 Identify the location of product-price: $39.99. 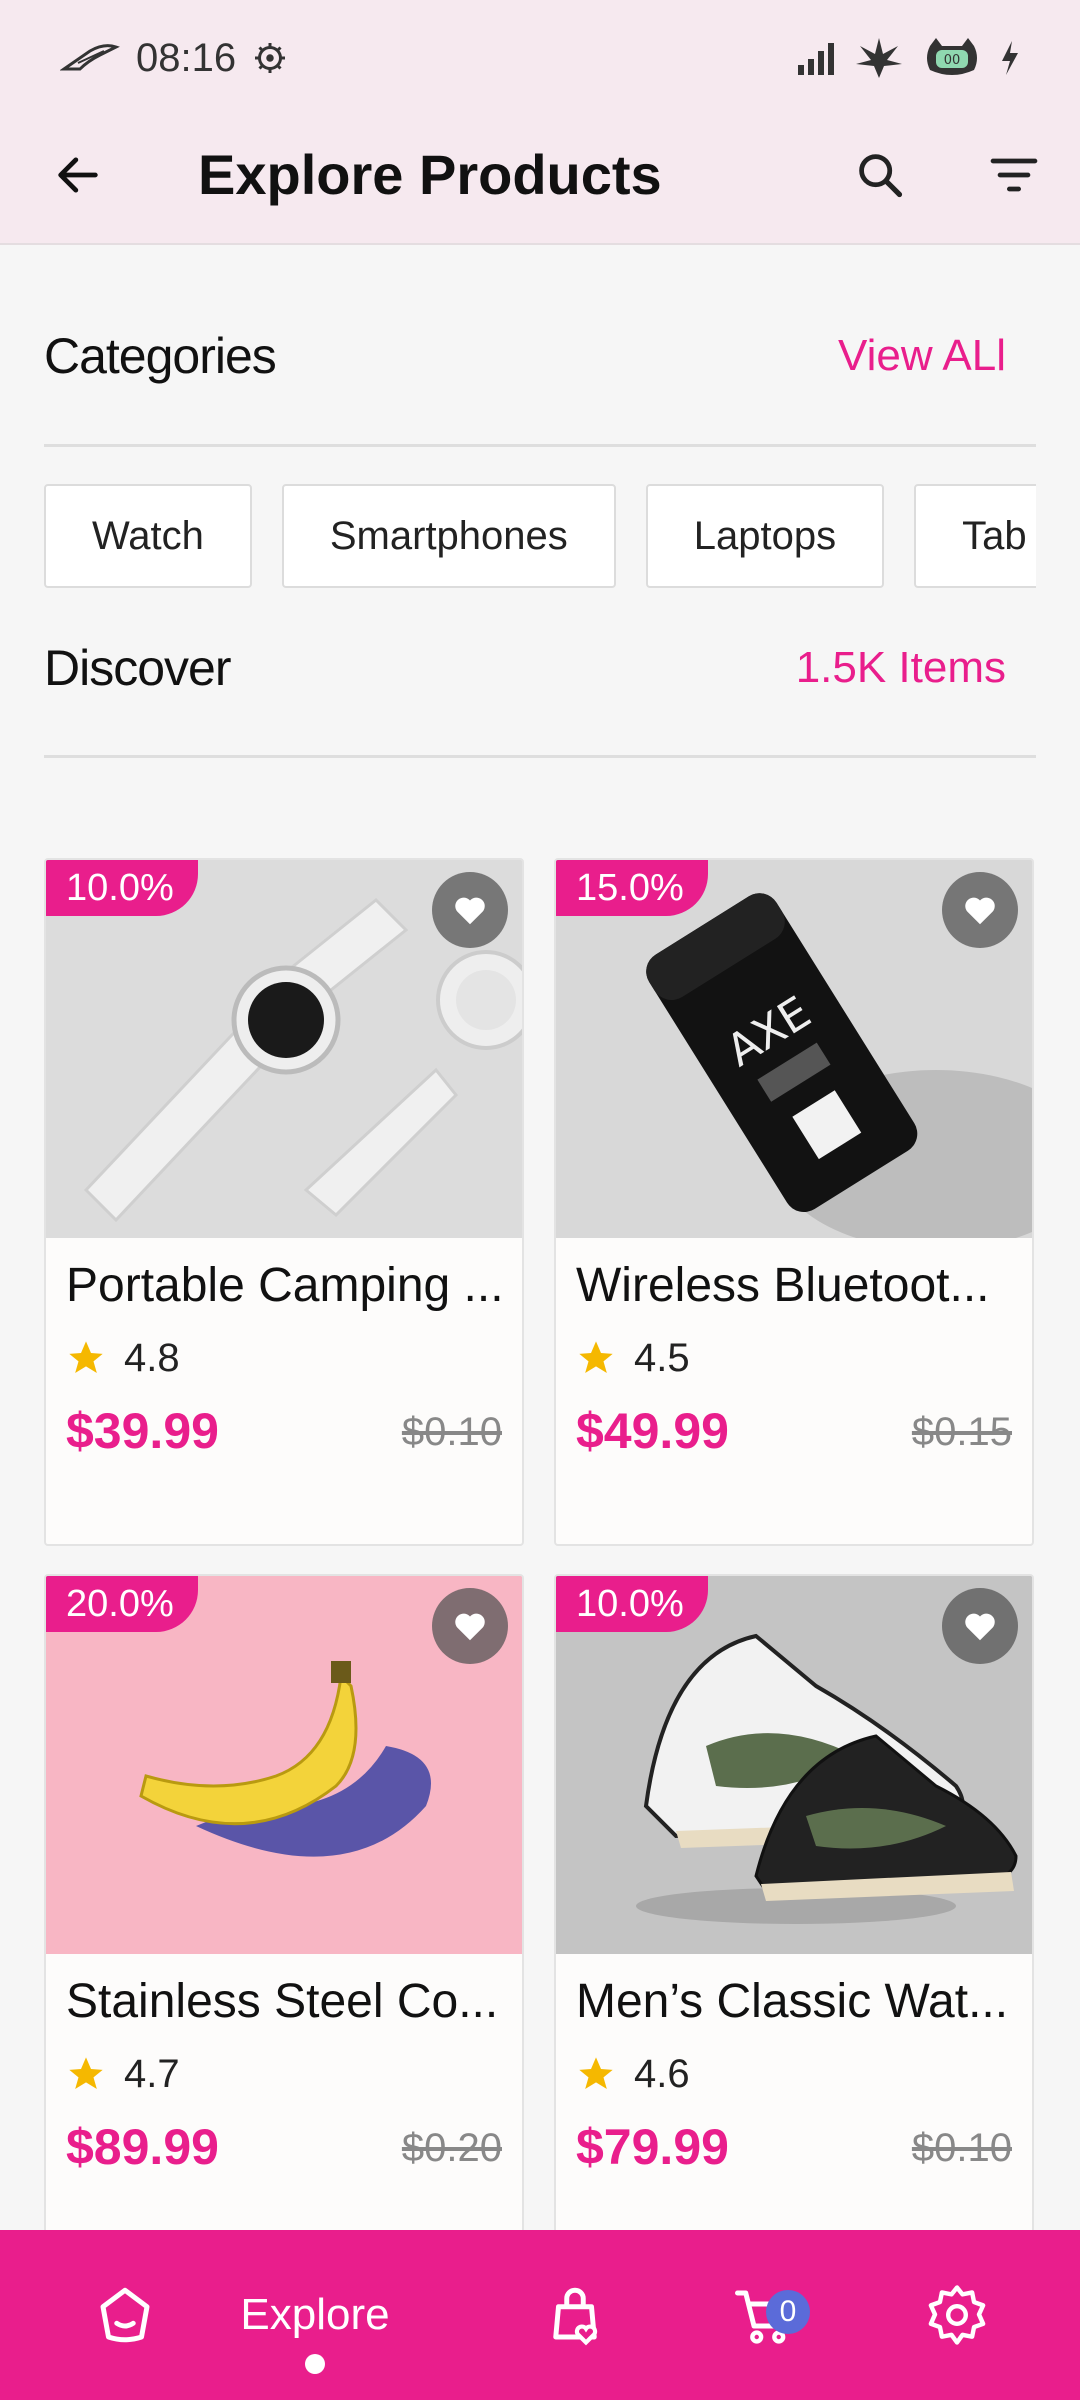
(142, 1431).